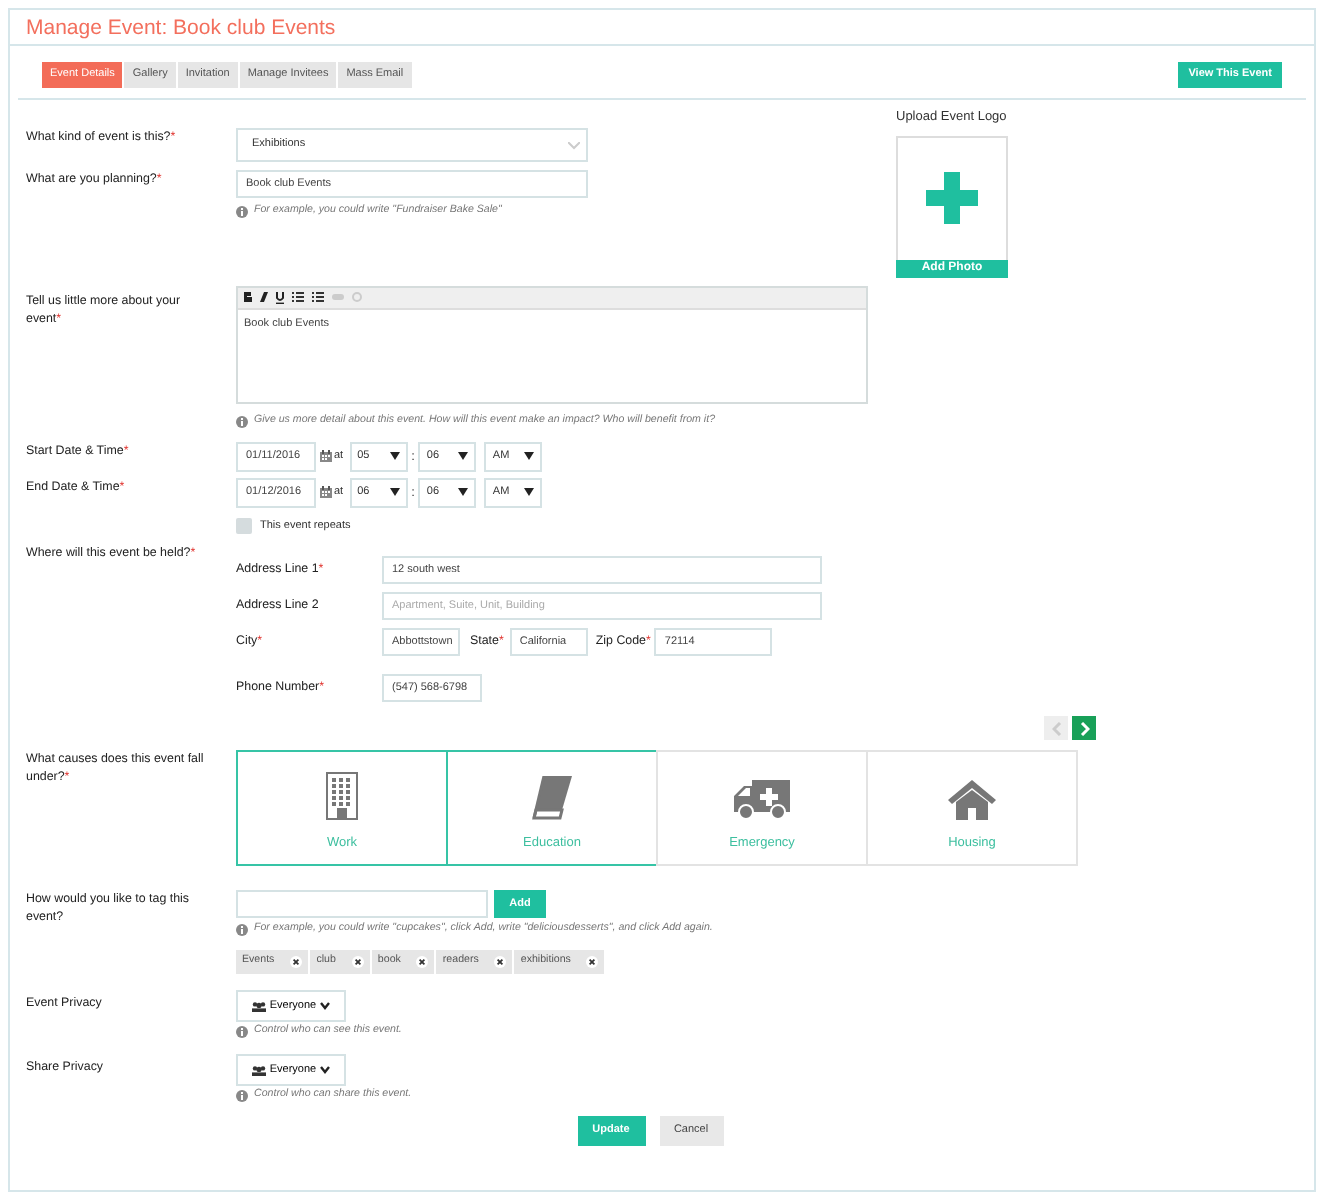 This screenshot has height=1200, width=1326. What do you see at coordinates (244, 526) in the screenshot?
I see `checkbox` at bounding box center [244, 526].